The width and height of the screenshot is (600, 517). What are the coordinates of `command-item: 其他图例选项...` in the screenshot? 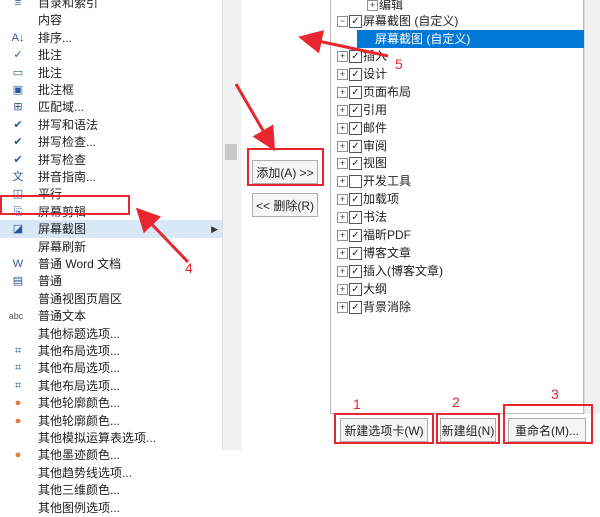 It's located at (111, 508).